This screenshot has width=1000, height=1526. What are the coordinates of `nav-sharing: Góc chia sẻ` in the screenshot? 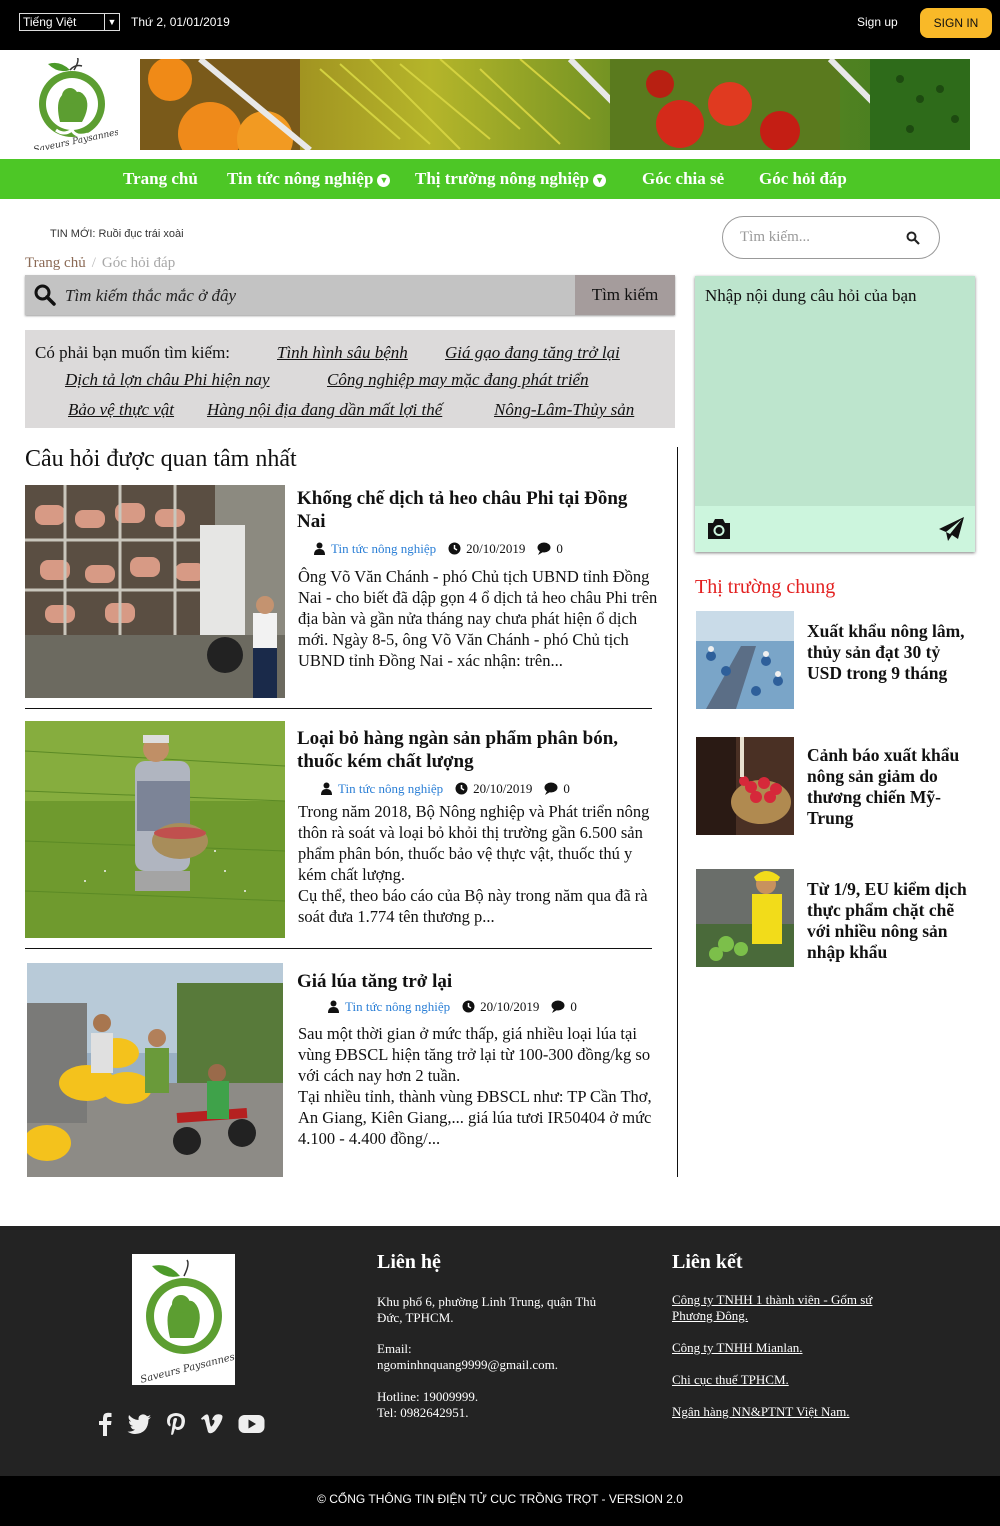 It's located at (683, 179).